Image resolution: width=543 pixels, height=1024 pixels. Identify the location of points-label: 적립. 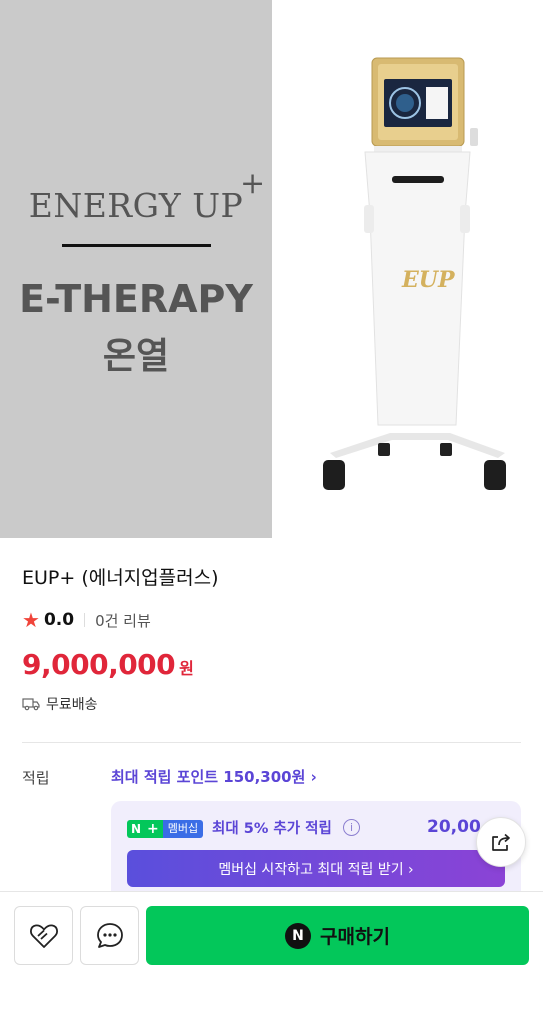
(36, 778).